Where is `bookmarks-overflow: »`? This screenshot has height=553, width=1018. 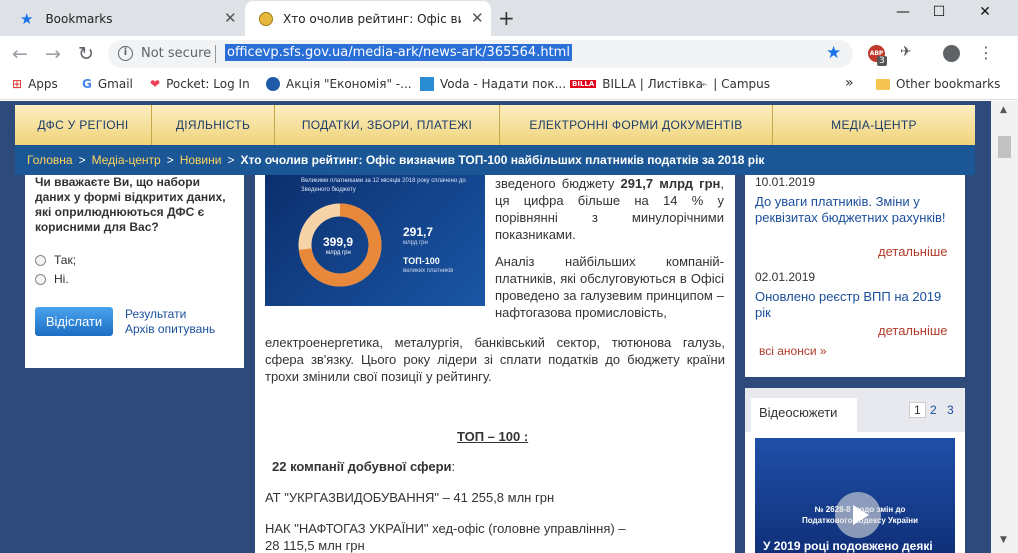
bookmarks-overflow: » is located at coordinates (849, 83).